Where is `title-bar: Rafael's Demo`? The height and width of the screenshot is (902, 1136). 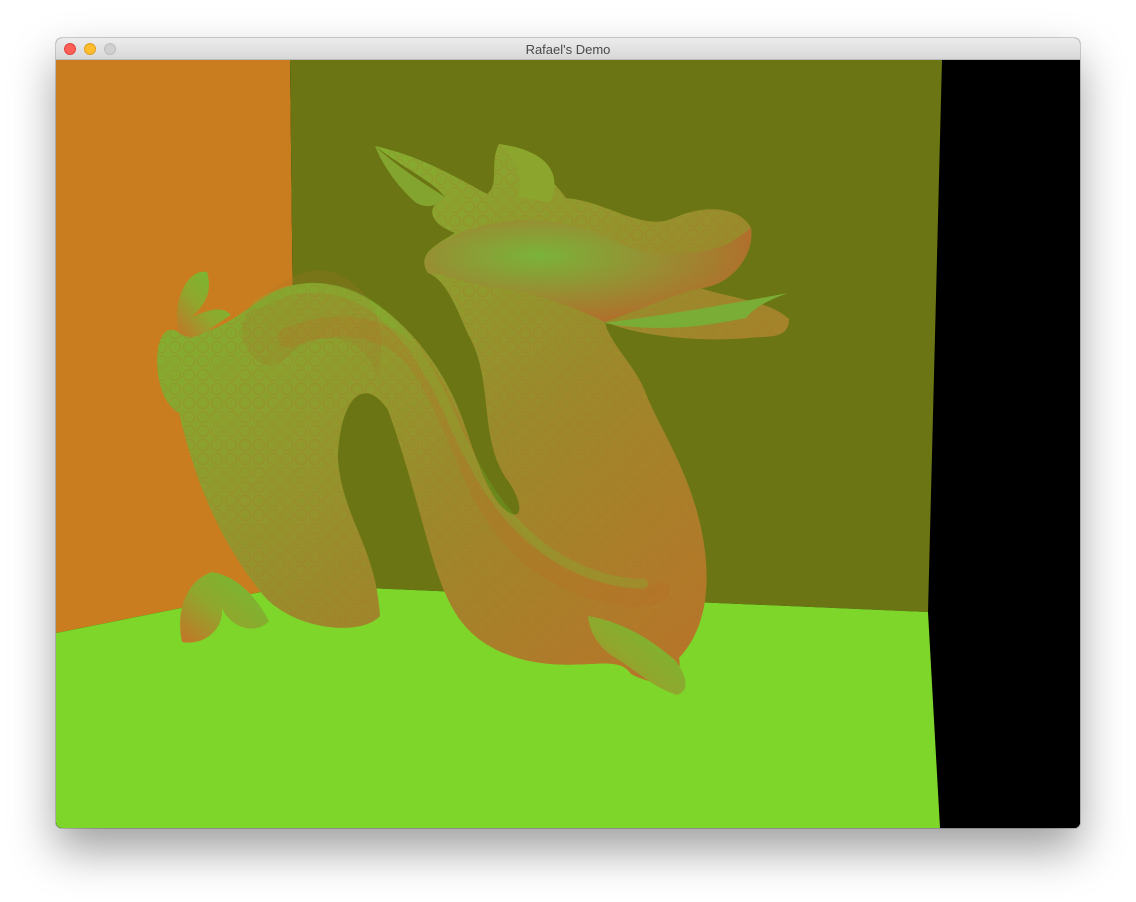
title-bar: Rafael's Demo is located at coordinates (568, 49).